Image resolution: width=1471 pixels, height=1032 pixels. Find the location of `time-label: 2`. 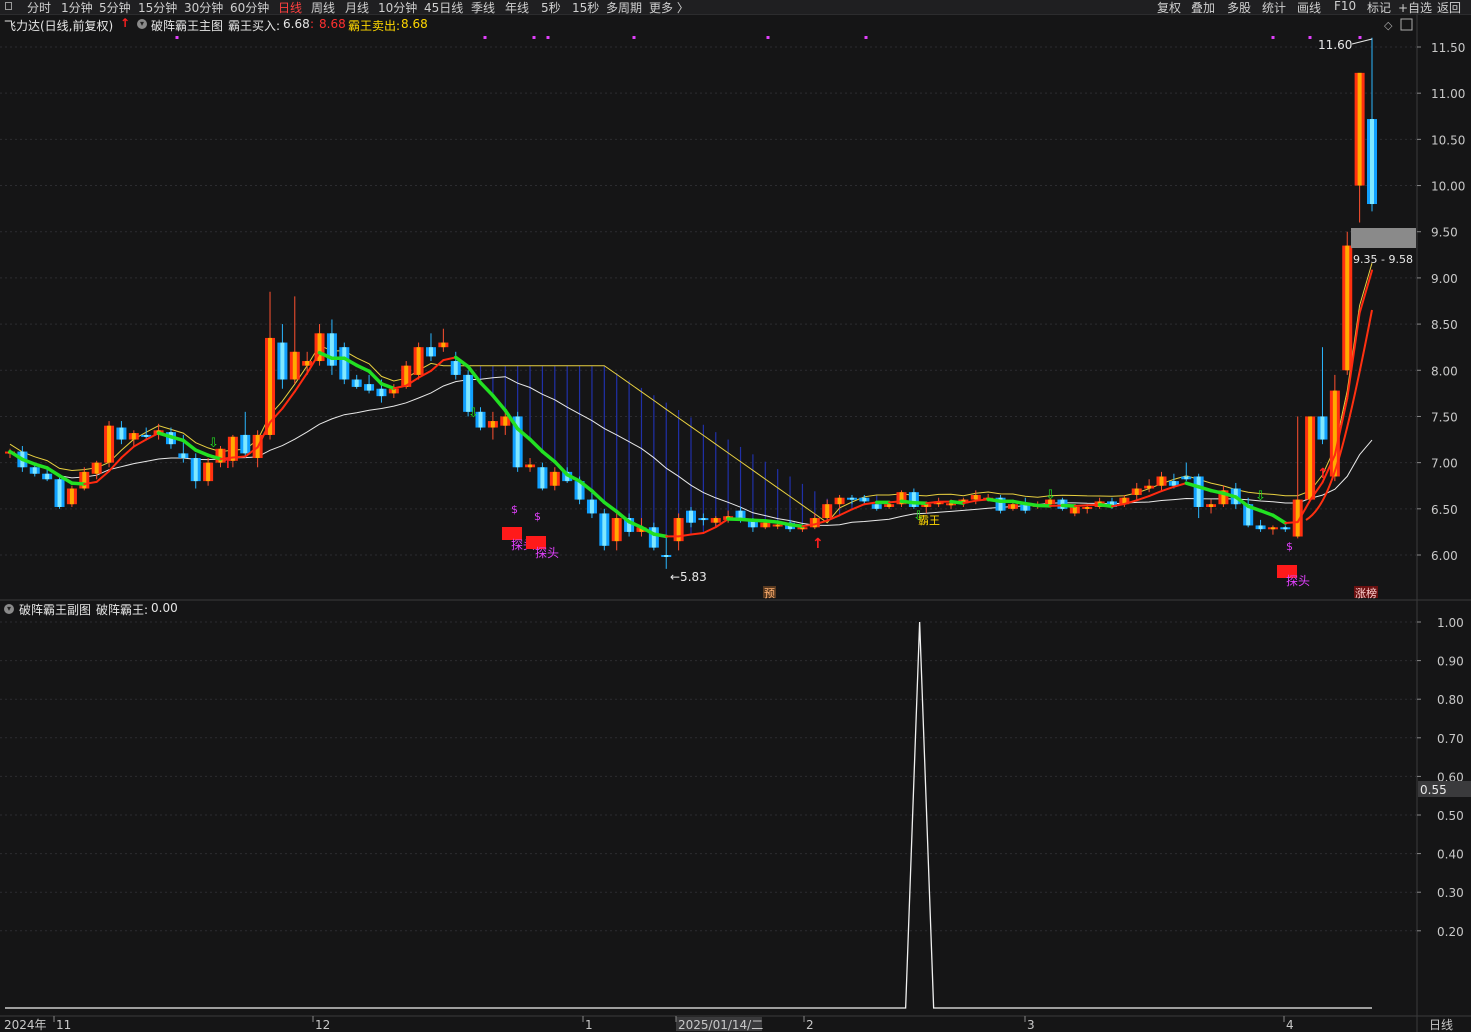

time-label: 2 is located at coordinates (810, 1025).